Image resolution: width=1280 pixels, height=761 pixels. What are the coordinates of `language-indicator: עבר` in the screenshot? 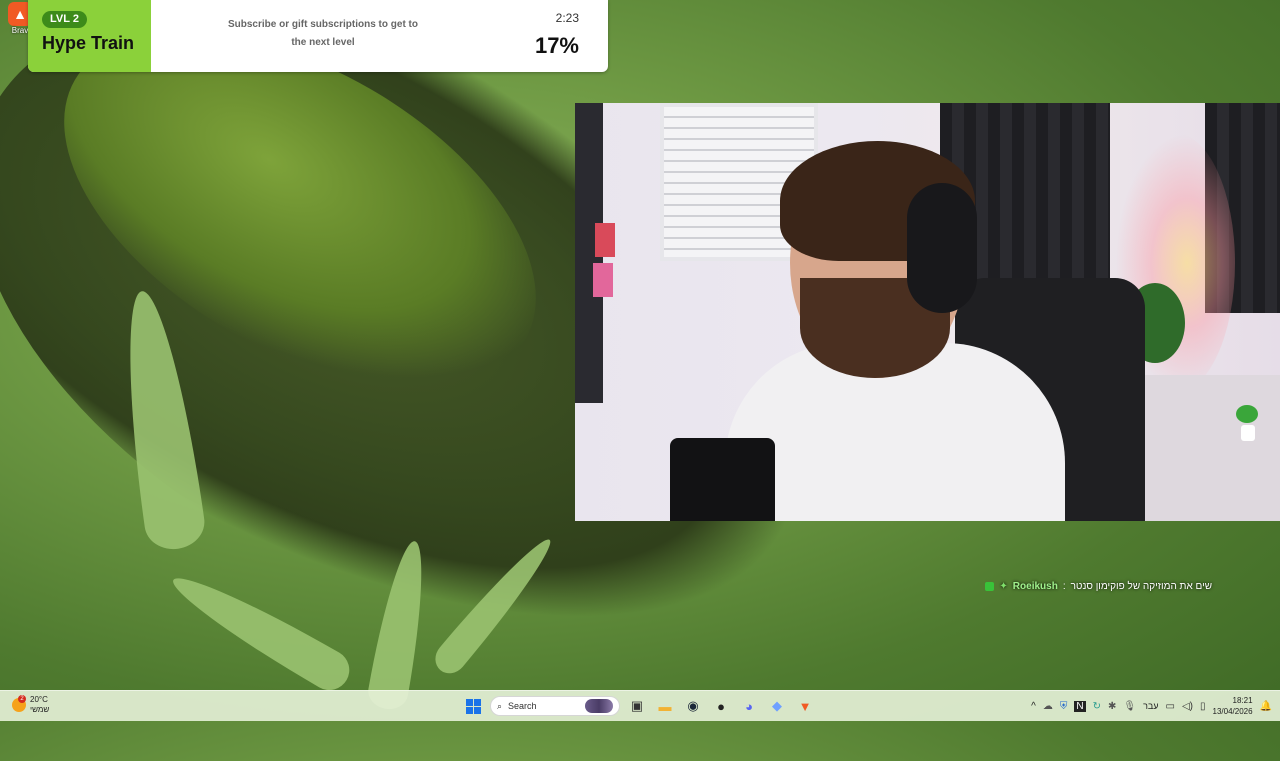 It's located at (1150, 706).